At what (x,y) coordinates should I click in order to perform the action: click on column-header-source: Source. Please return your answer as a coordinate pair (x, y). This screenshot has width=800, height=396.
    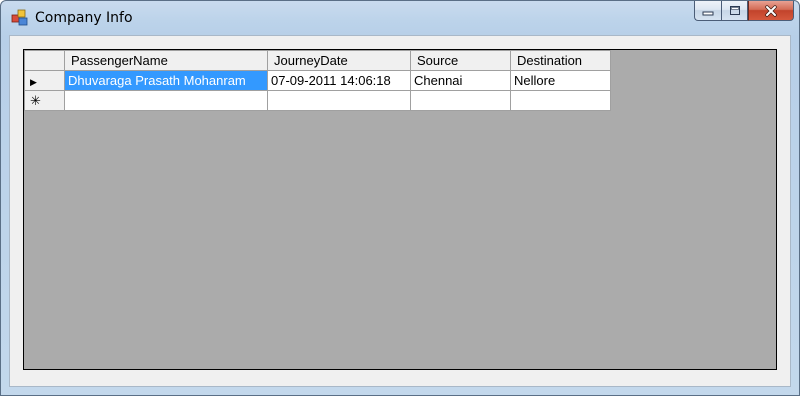
    Looking at the image, I should click on (460, 60).